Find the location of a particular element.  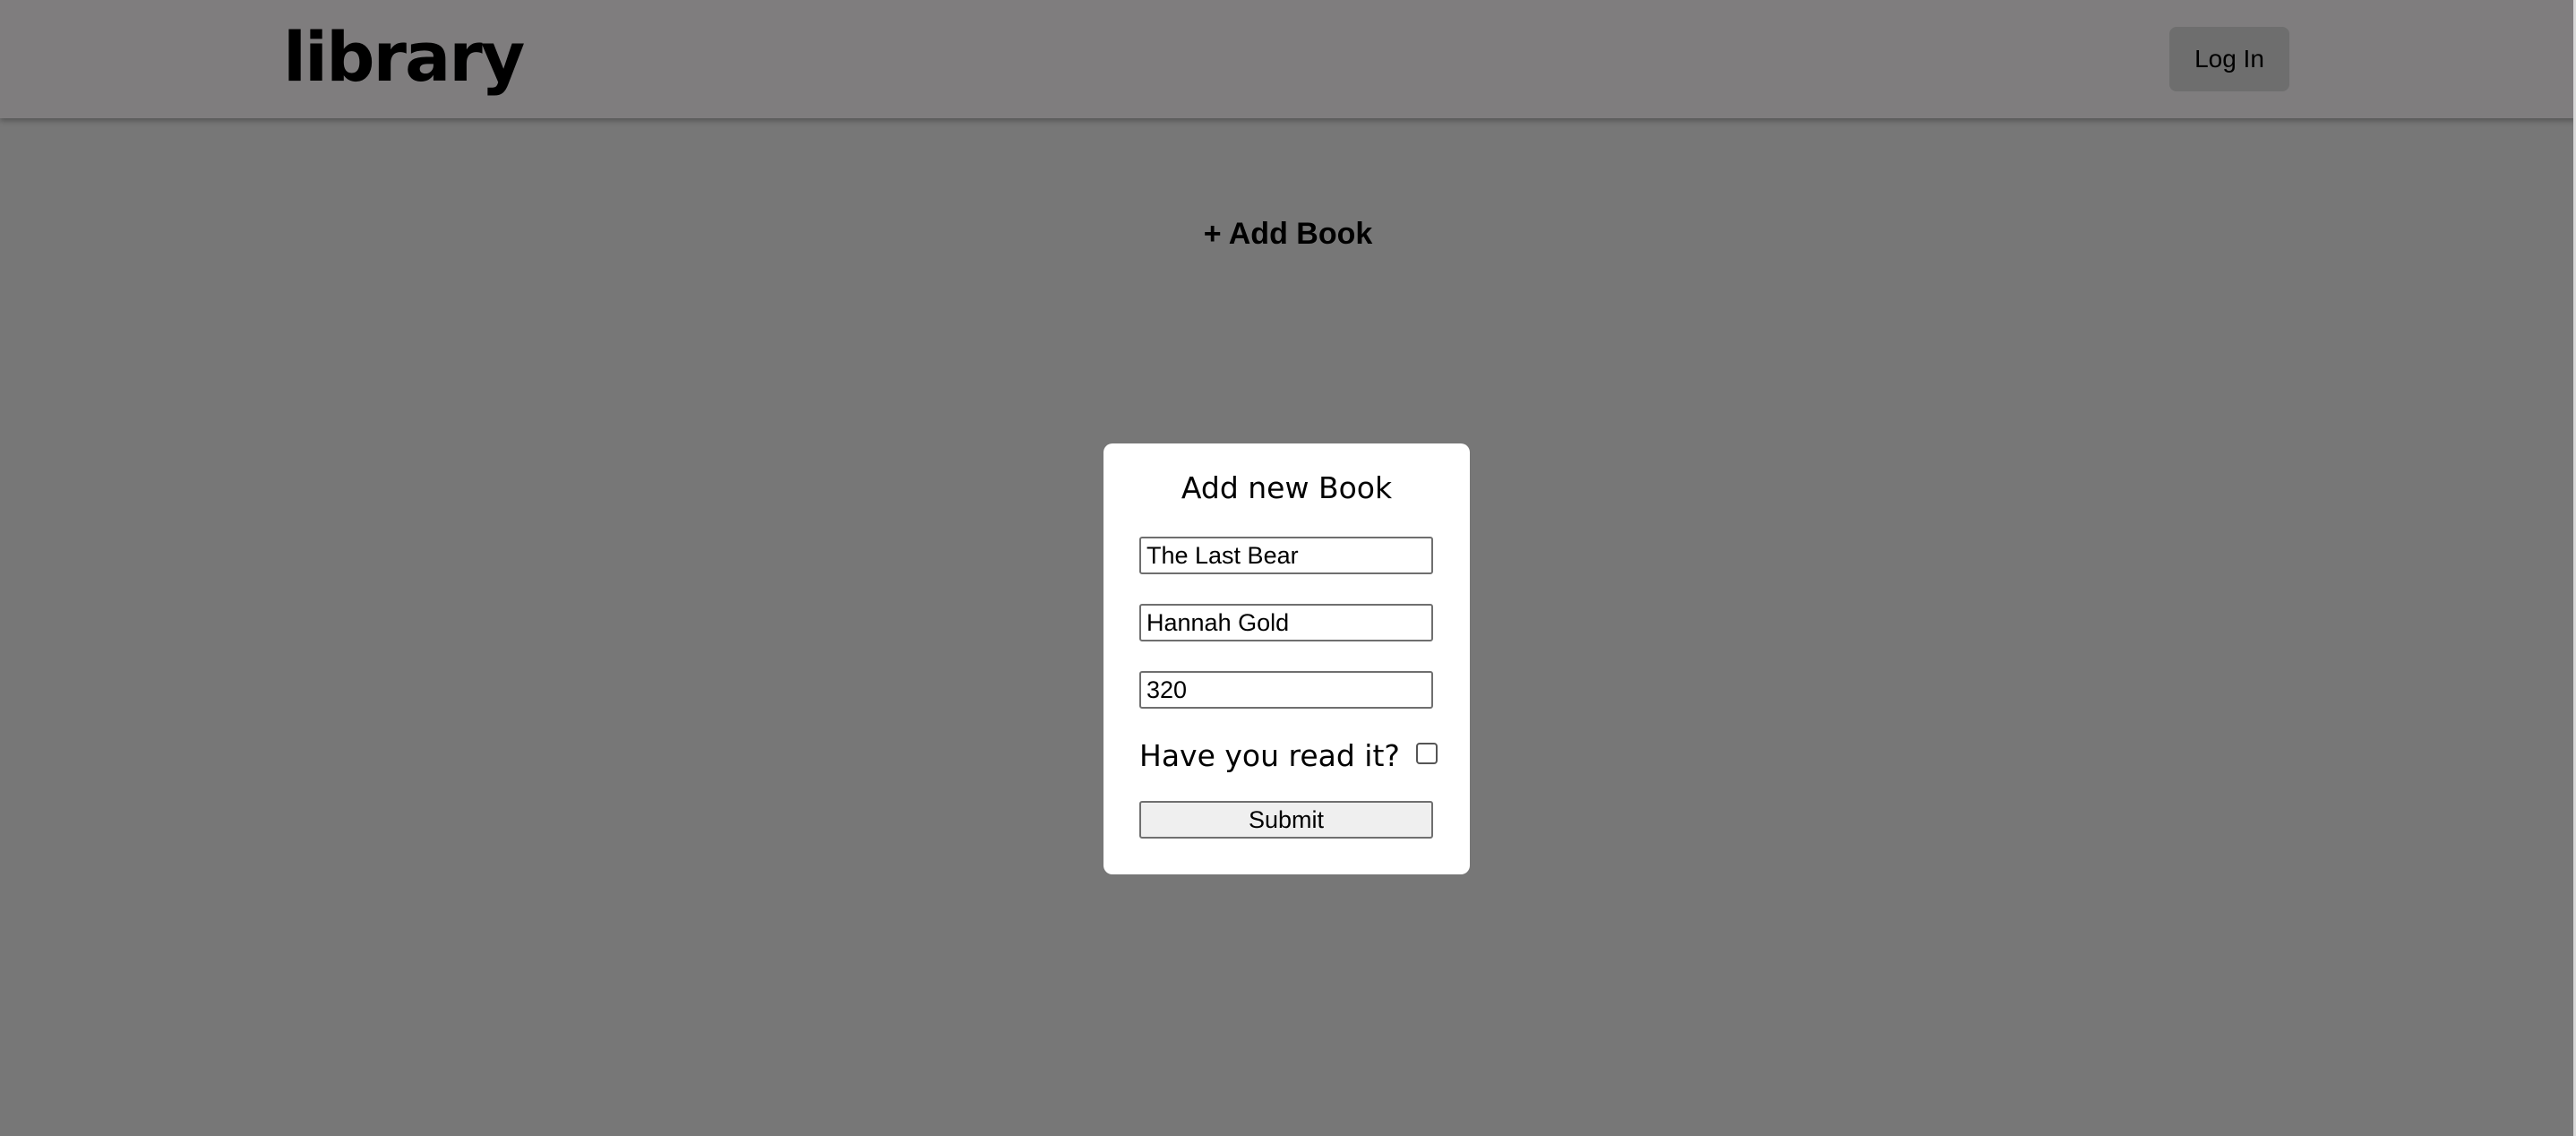

book-author-input is located at coordinates (1286, 622).